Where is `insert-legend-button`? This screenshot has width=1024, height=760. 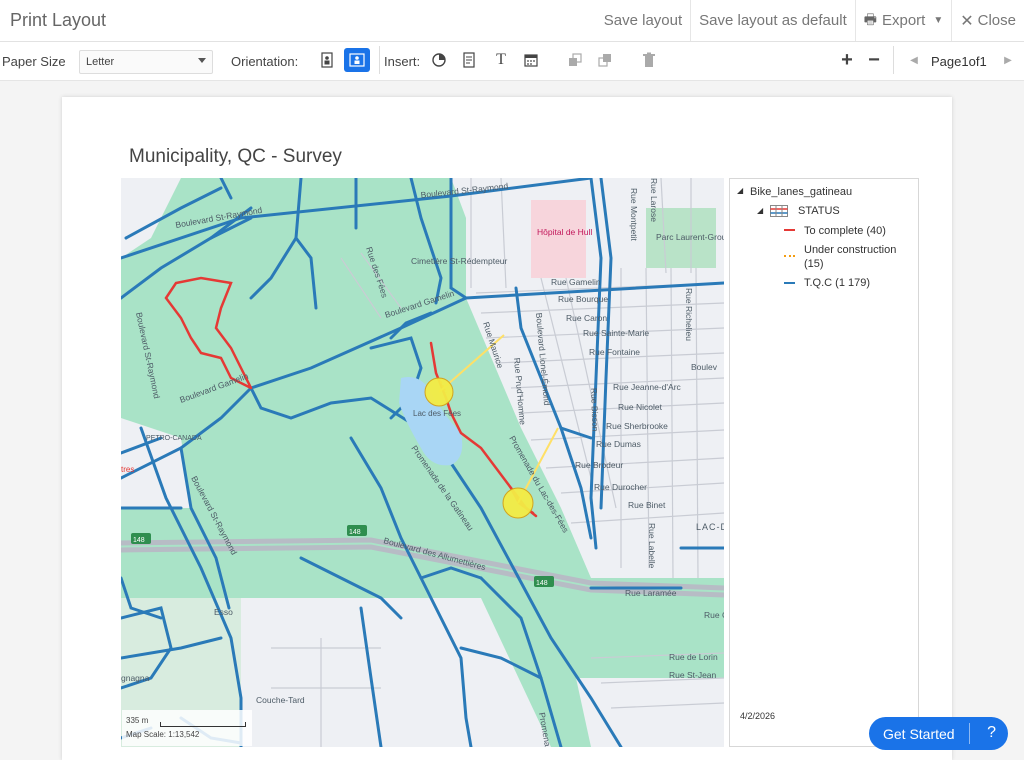
insert-legend-button is located at coordinates (469, 60).